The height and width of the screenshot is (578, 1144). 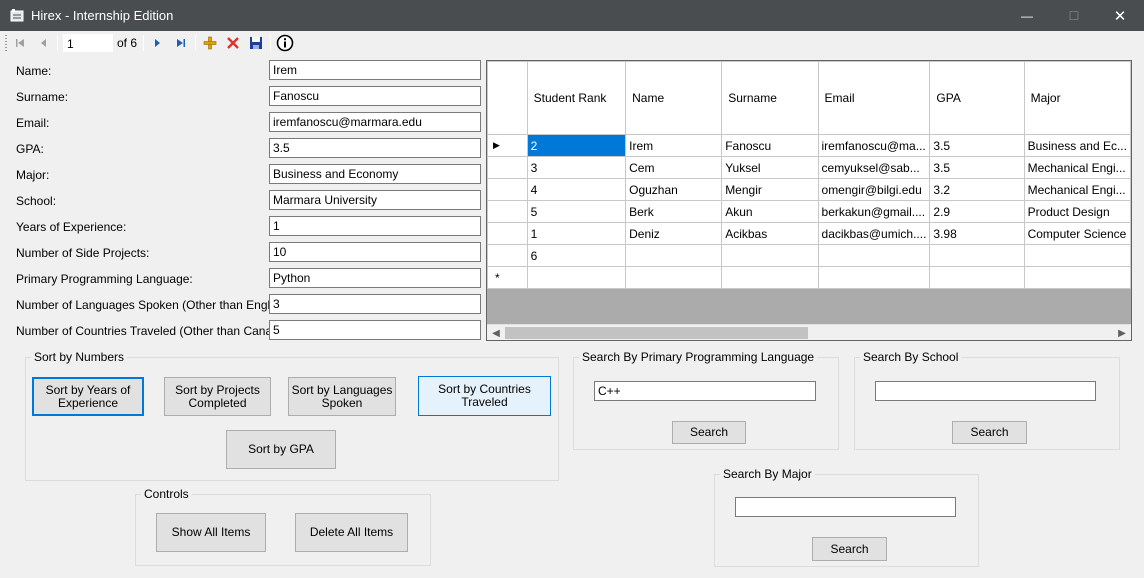 I want to click on sort-projects-button: Sort by Projects Completed, so click(x=217, y=396).